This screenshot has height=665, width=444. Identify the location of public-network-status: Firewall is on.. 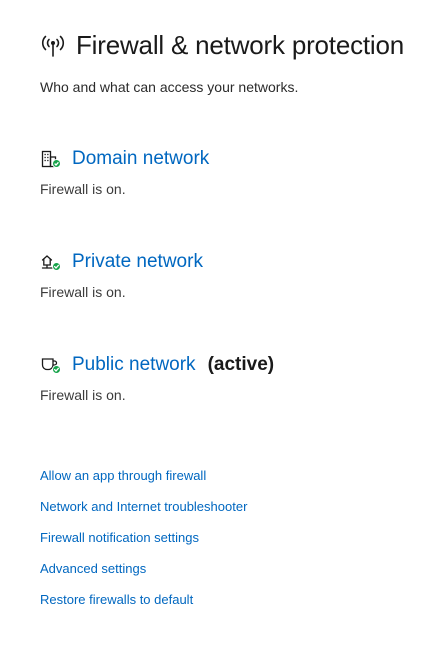
(83, 395).